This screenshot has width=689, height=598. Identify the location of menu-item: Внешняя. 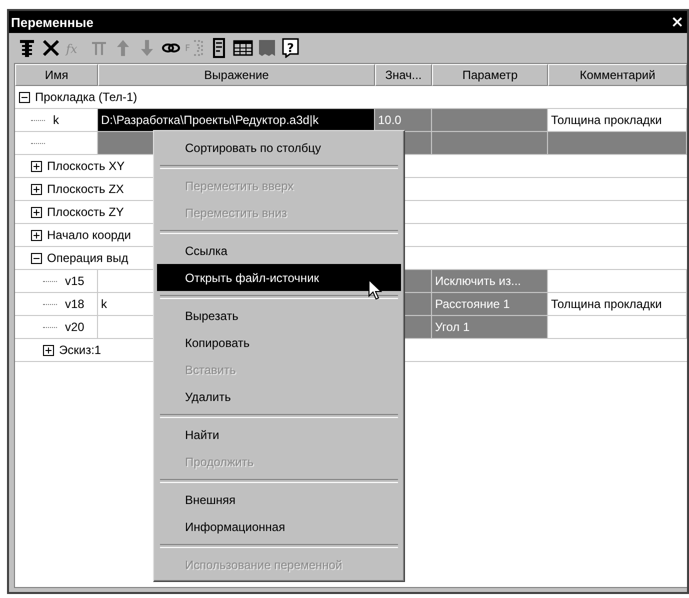
(279, 499).